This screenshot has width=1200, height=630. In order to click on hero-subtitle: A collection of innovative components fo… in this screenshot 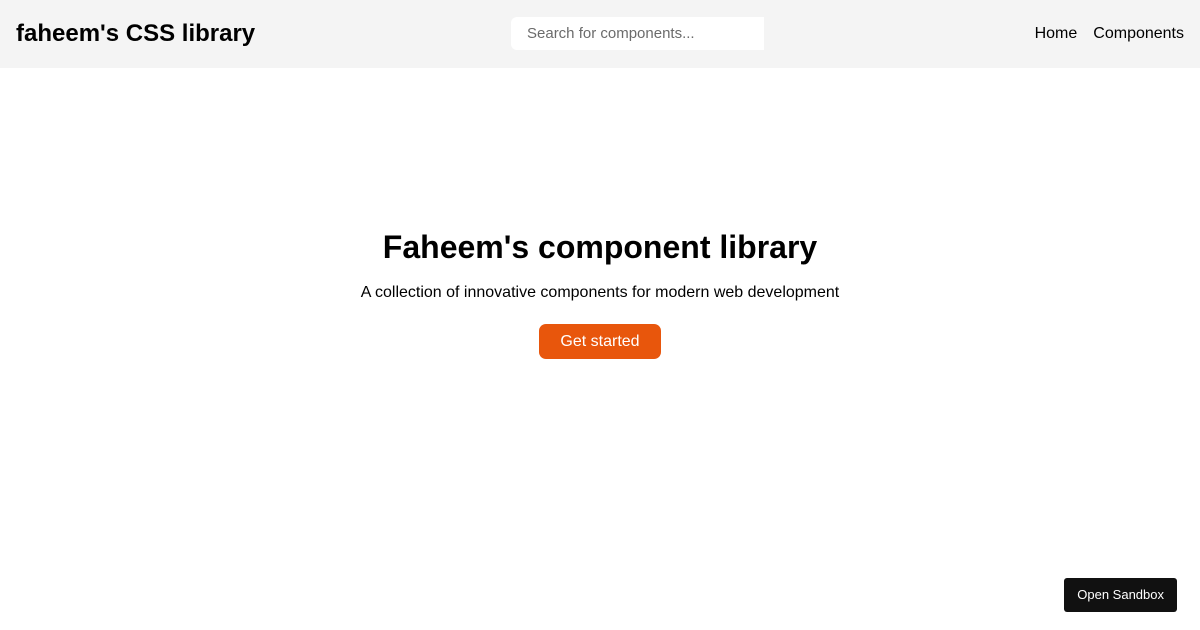, I will do `click(600, 292)`.